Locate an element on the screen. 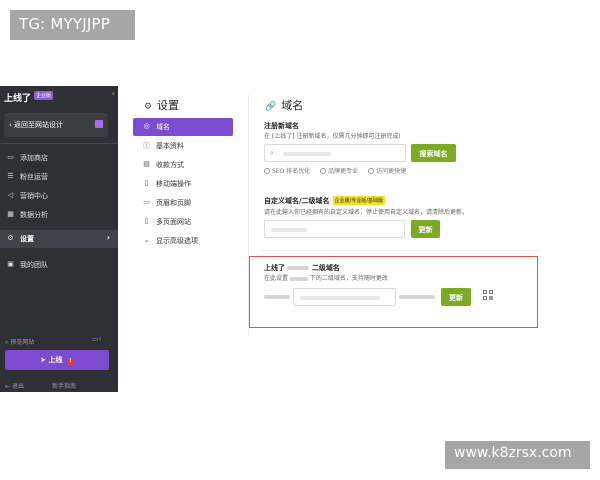 The width and height of the screenshot is (600, 480). watermark-site: www.k8zrsx.com is located at coordinates (517, 455).